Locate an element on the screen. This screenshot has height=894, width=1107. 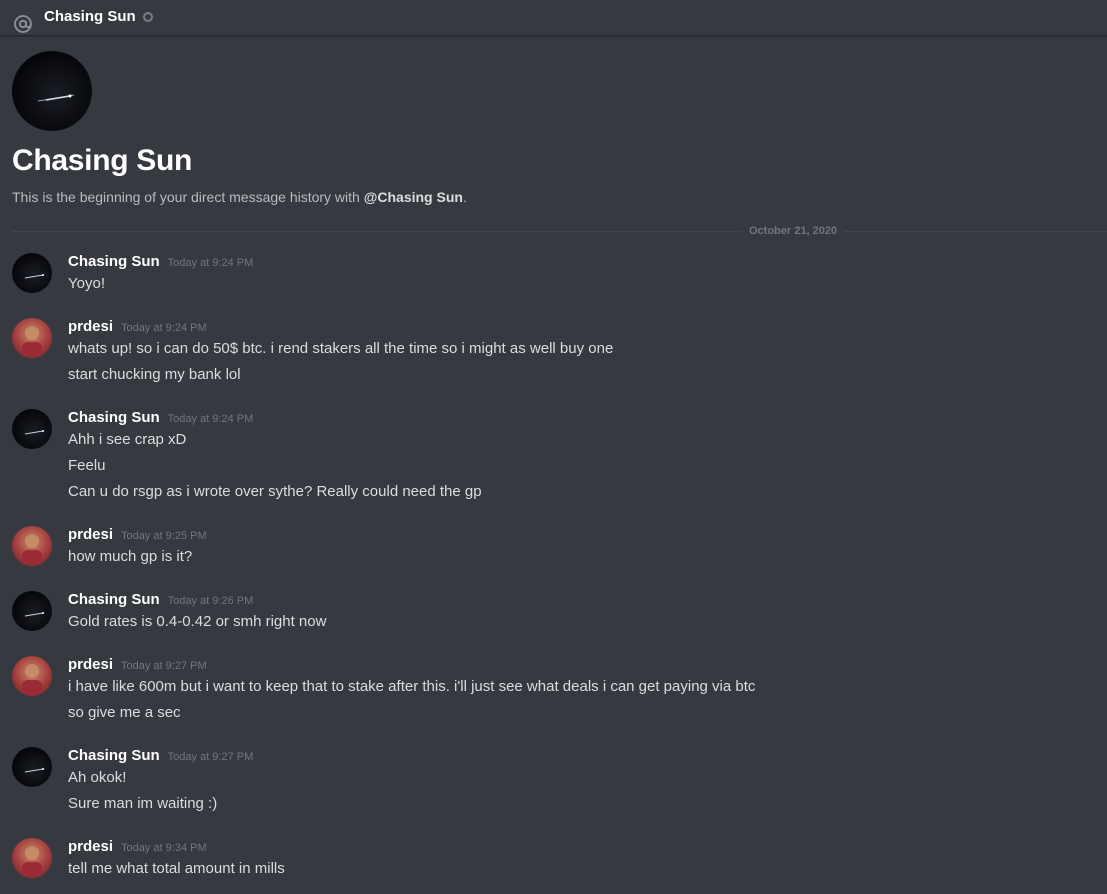
date-divider-label: October 21, 2020 is located at coordinates (793, 231).